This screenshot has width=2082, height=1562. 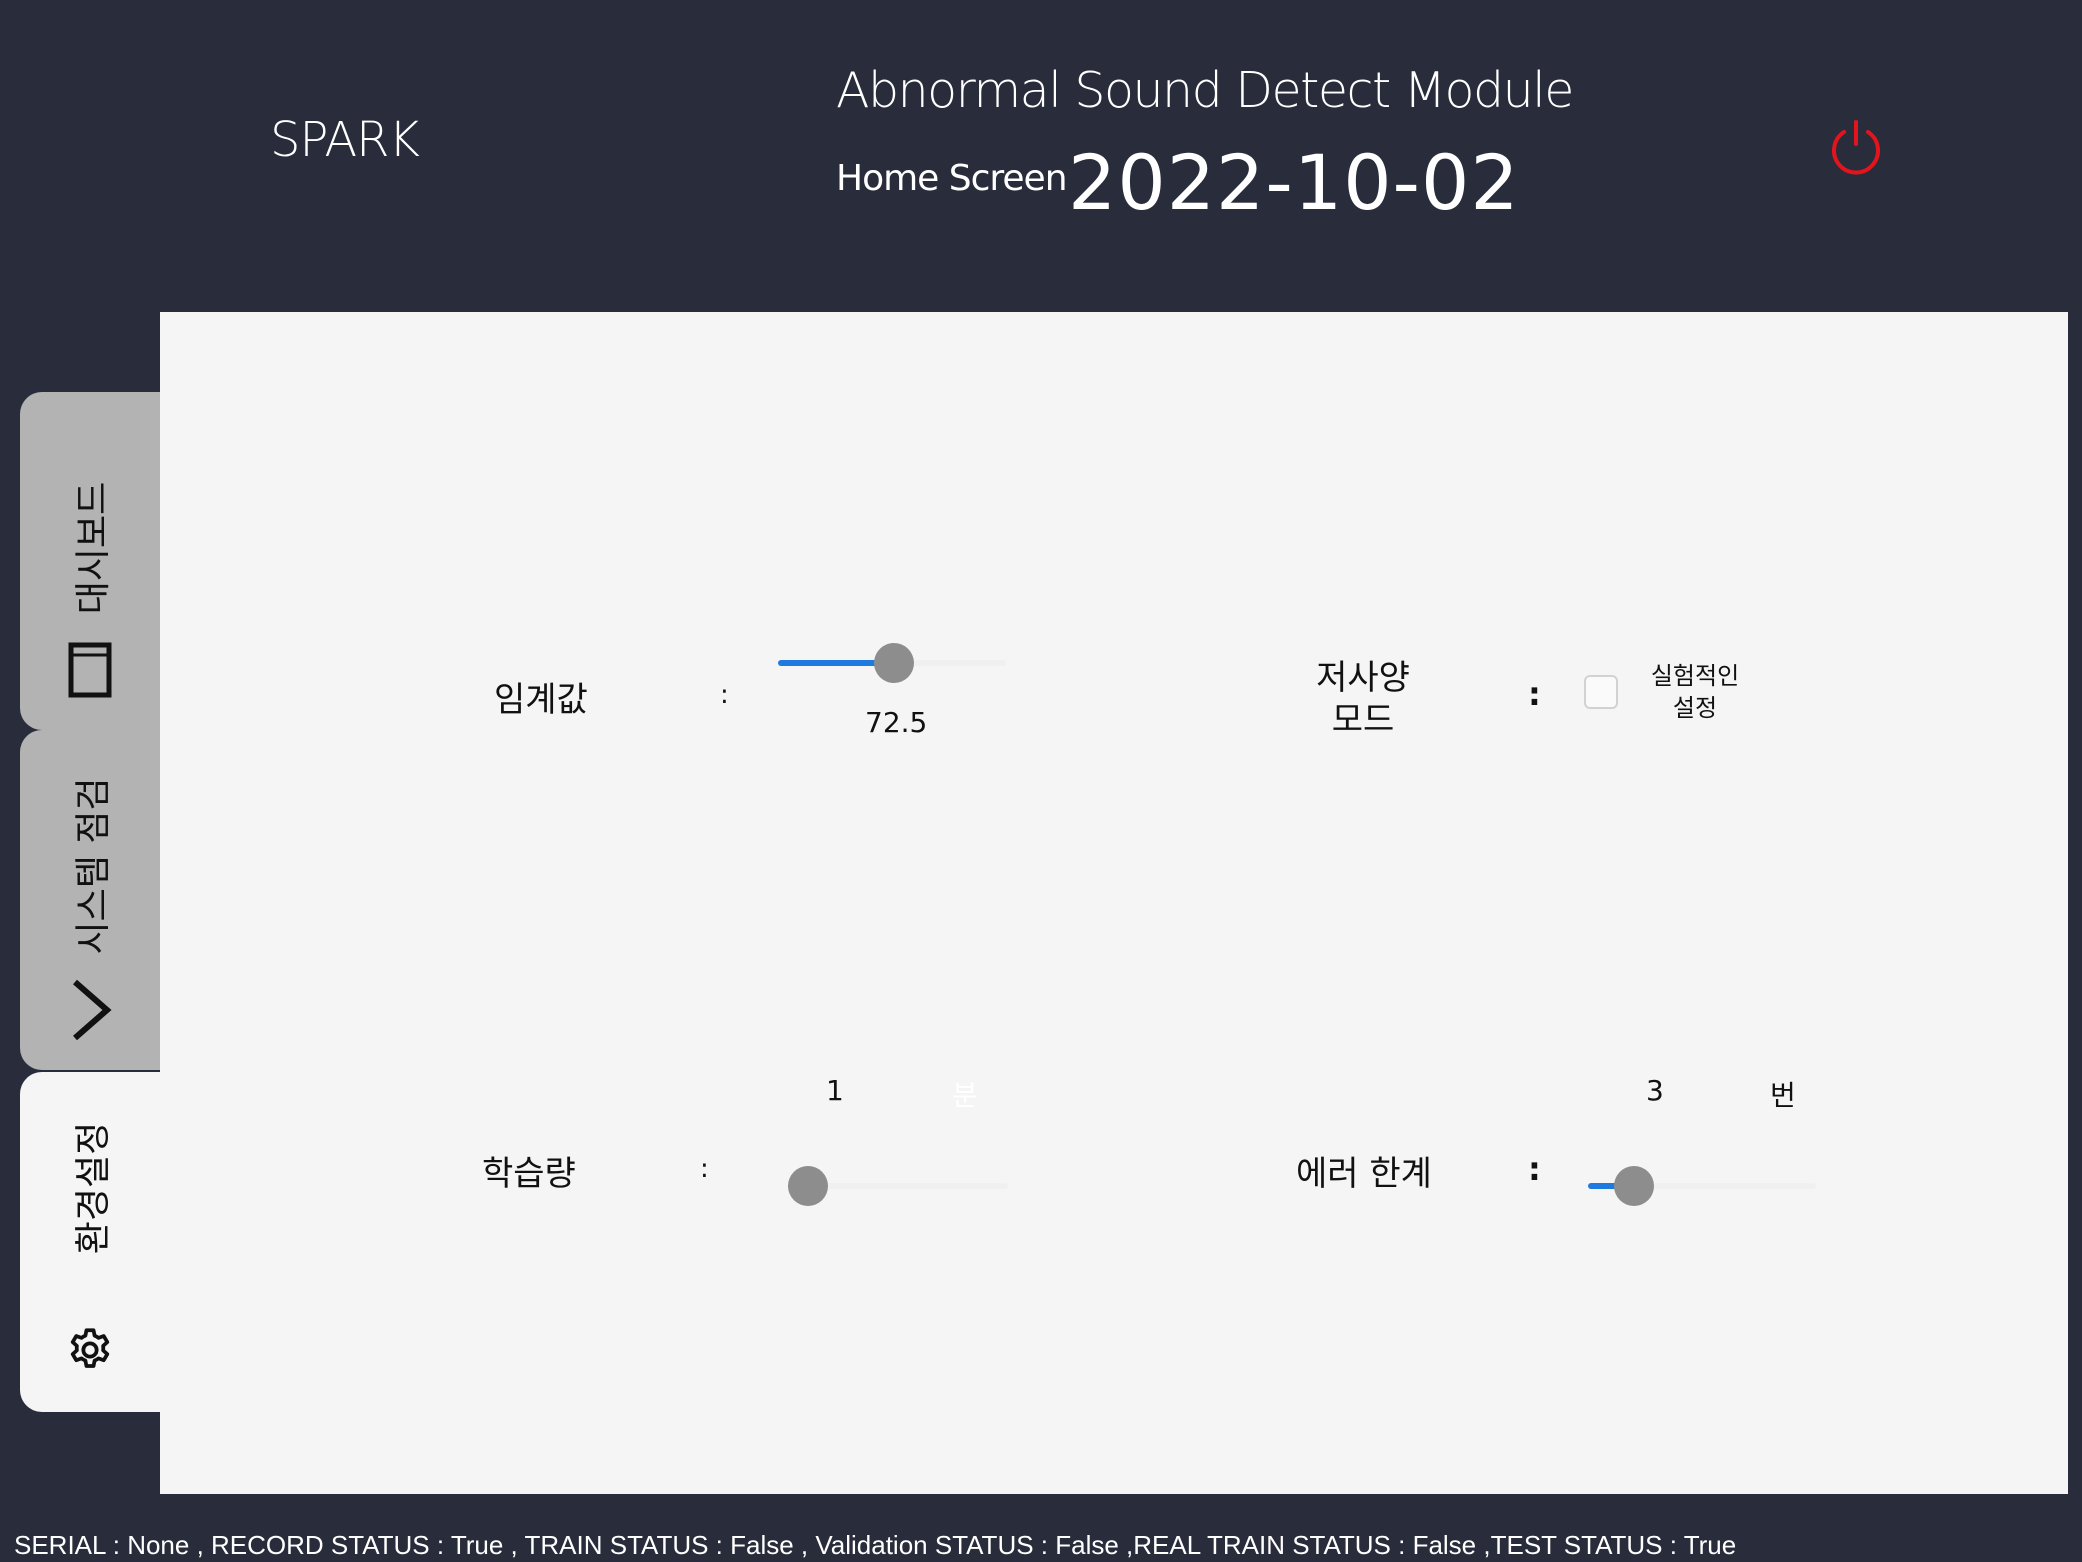 I want to click on training-colon: :, so click(x=704, y=1169).